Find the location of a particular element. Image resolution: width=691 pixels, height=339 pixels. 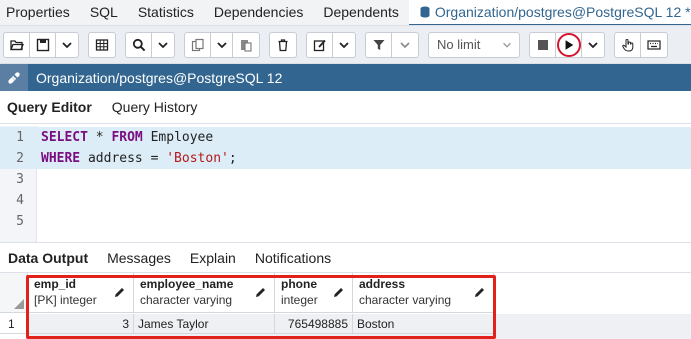

tab-explain: Explain is located at coordinates (213, 258).